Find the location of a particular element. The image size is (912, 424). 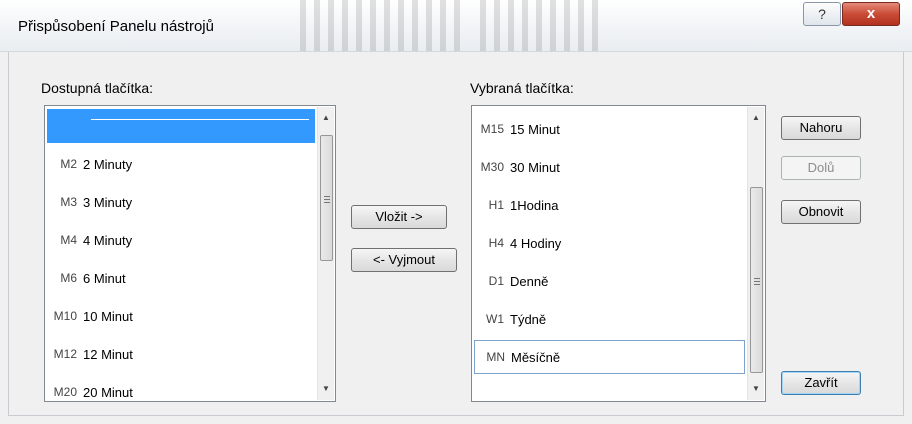

item-label: 1Hodina is located at coordinates (534, 205).